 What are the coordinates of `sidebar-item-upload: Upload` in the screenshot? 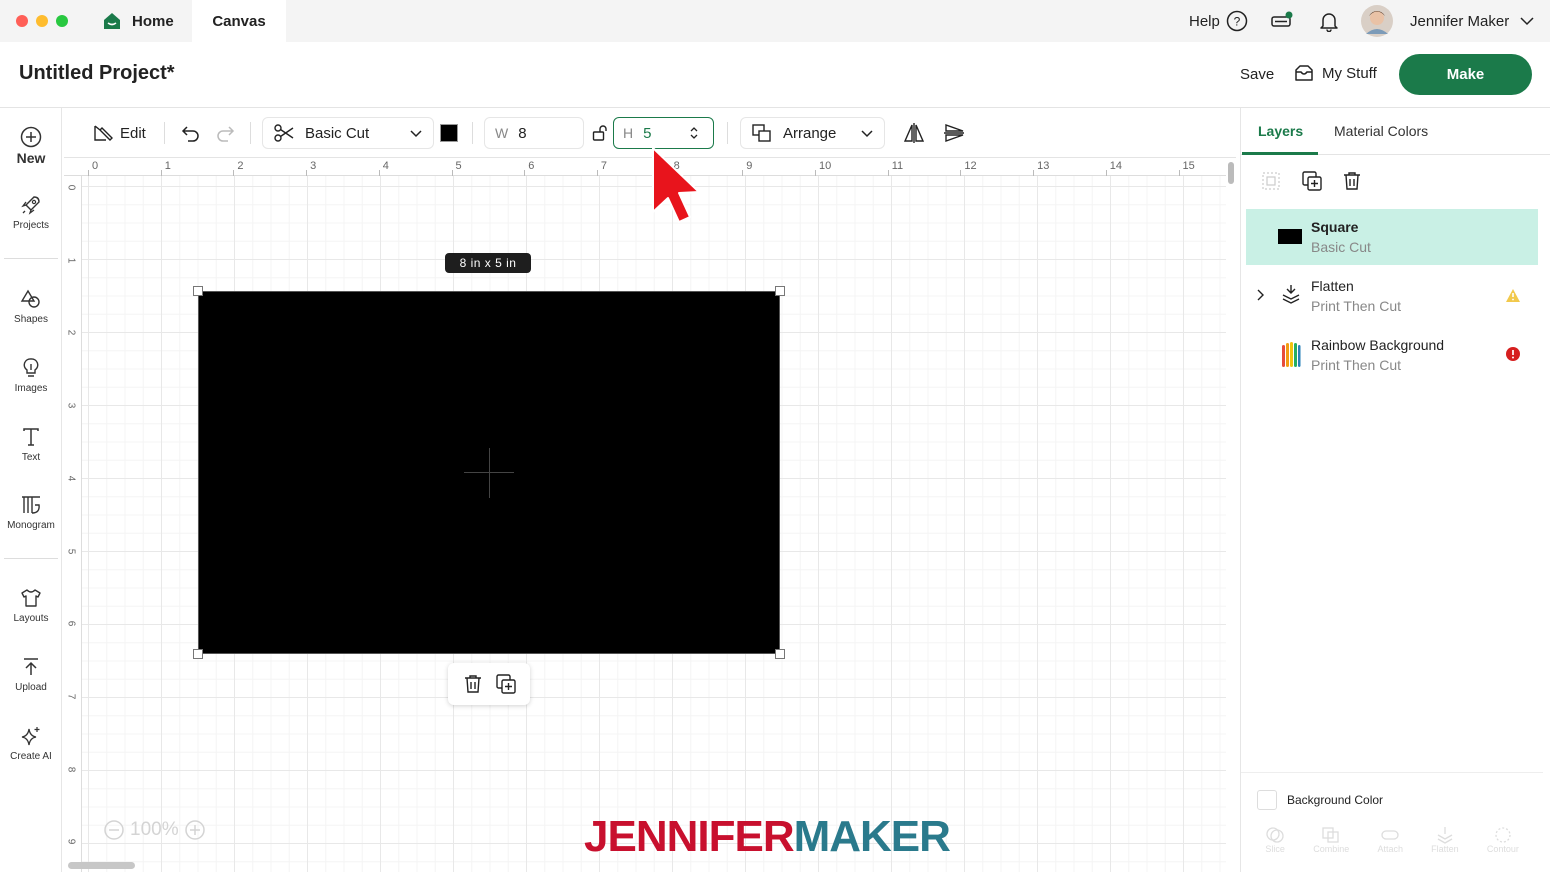 It's located at (31, 674).